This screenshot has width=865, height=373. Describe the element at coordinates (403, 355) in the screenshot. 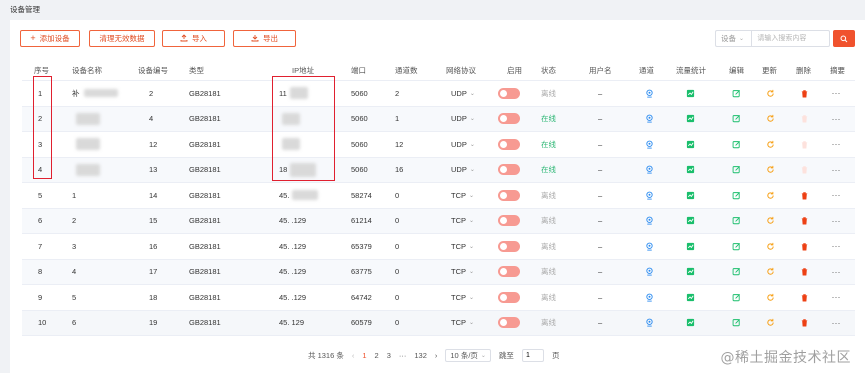

I see `page-ellipsis: ···` at that location.